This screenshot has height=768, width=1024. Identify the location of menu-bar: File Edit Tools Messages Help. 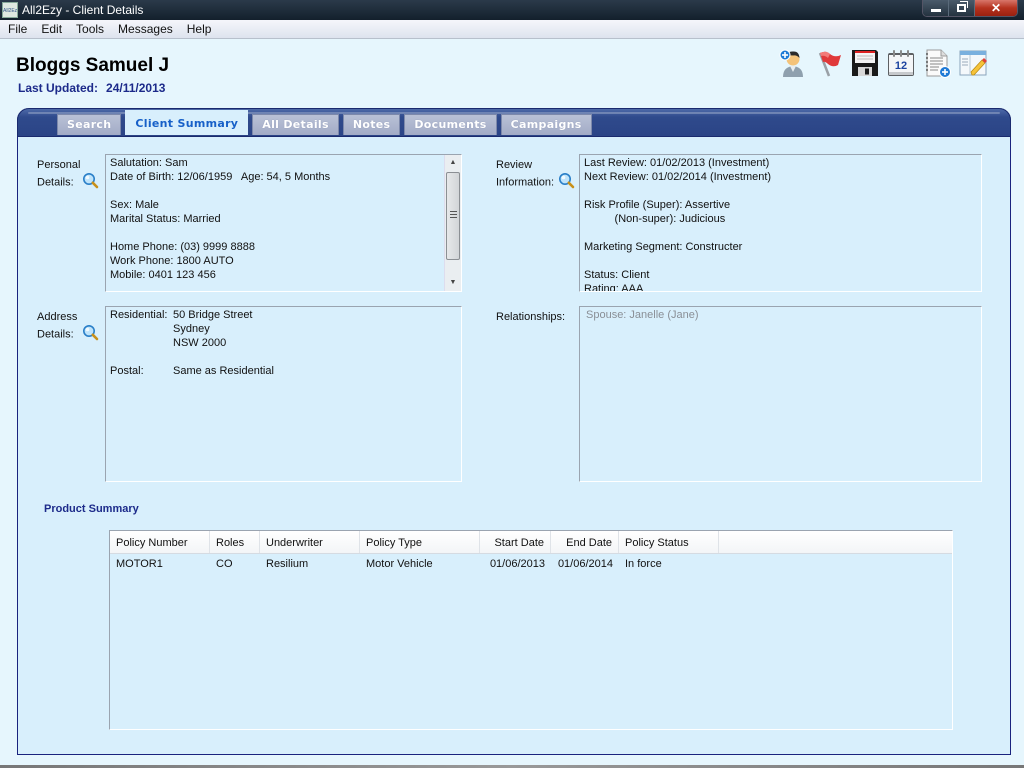
(512, 29).